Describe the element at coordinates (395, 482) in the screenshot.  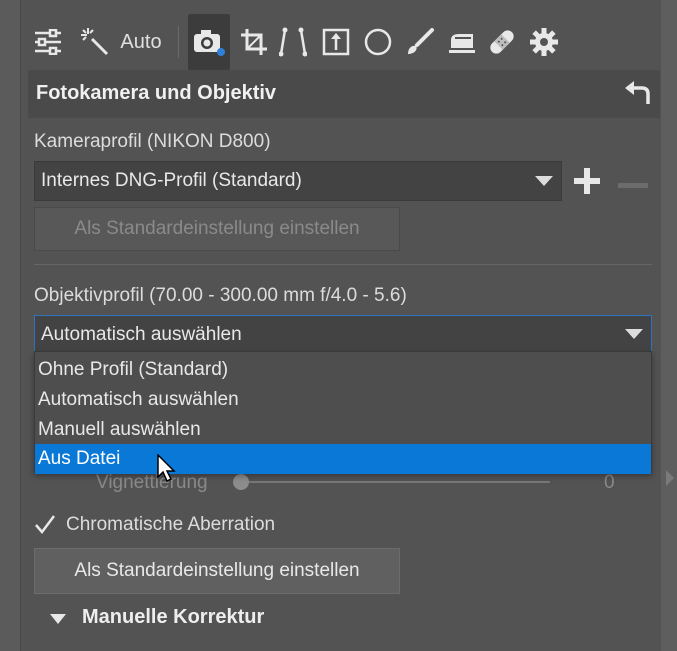
I see `vignetting-slider-track` at that location.